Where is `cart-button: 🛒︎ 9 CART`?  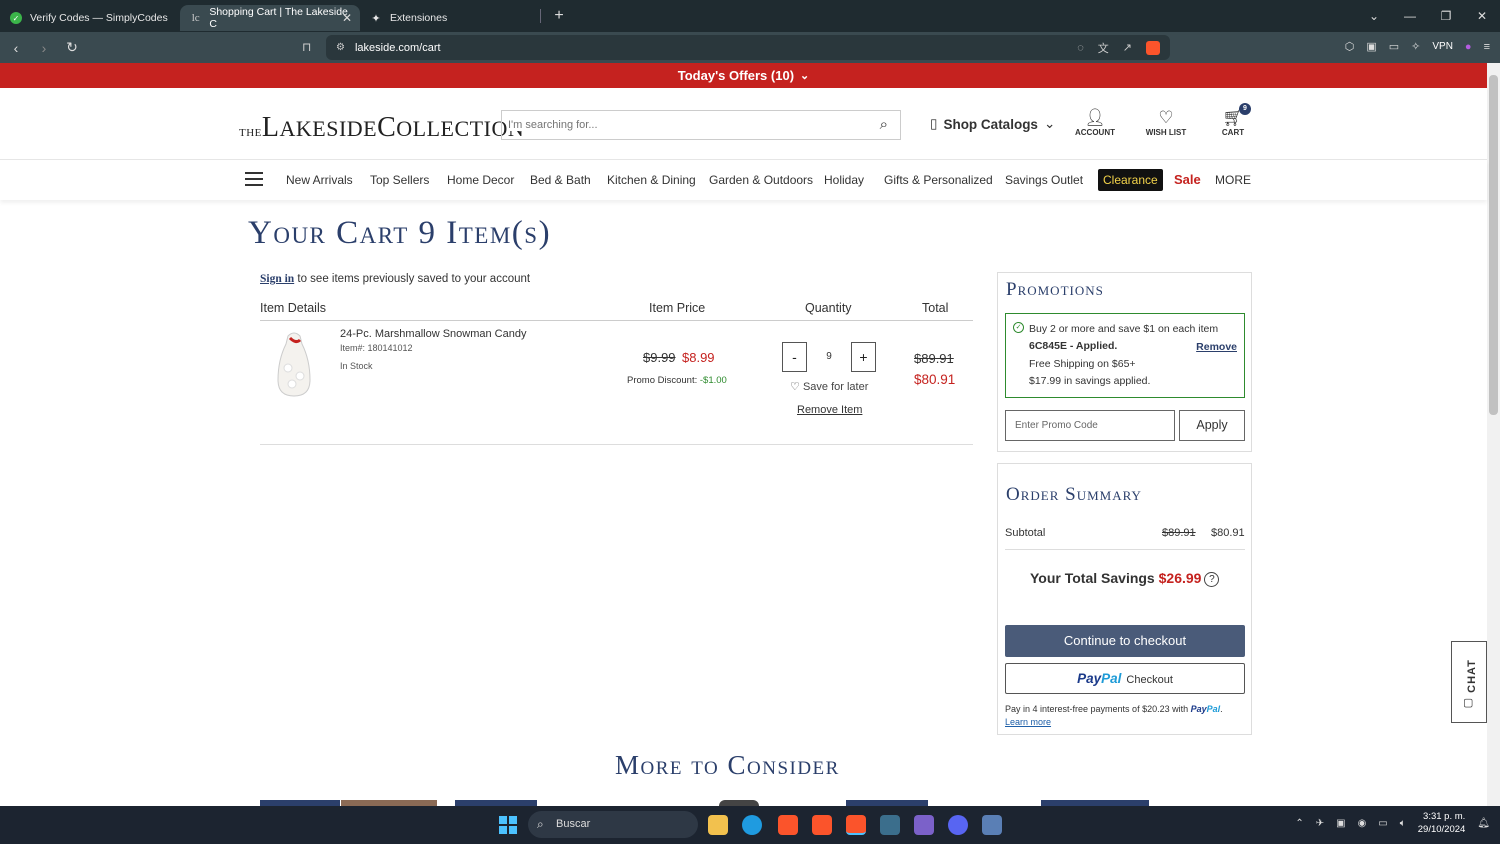 cart-button: 🛒︎ 9 CART is located at coordinates (1233, 120).